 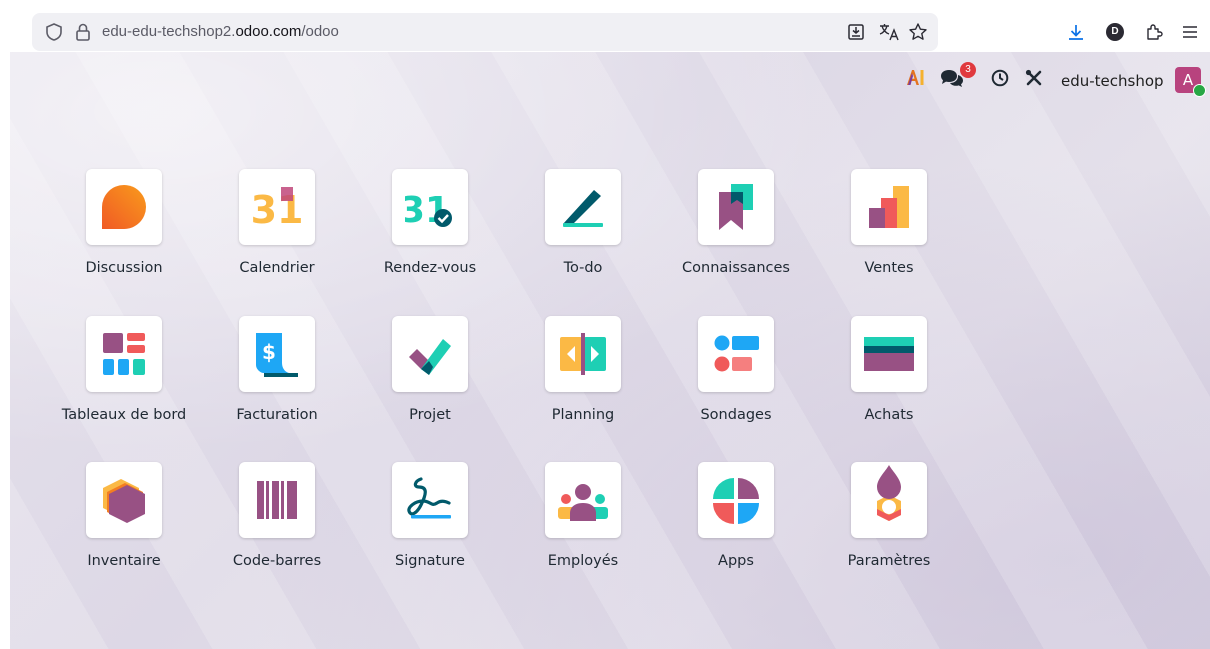 I want to click on app-label: Signature, so click(x=430, y=561).